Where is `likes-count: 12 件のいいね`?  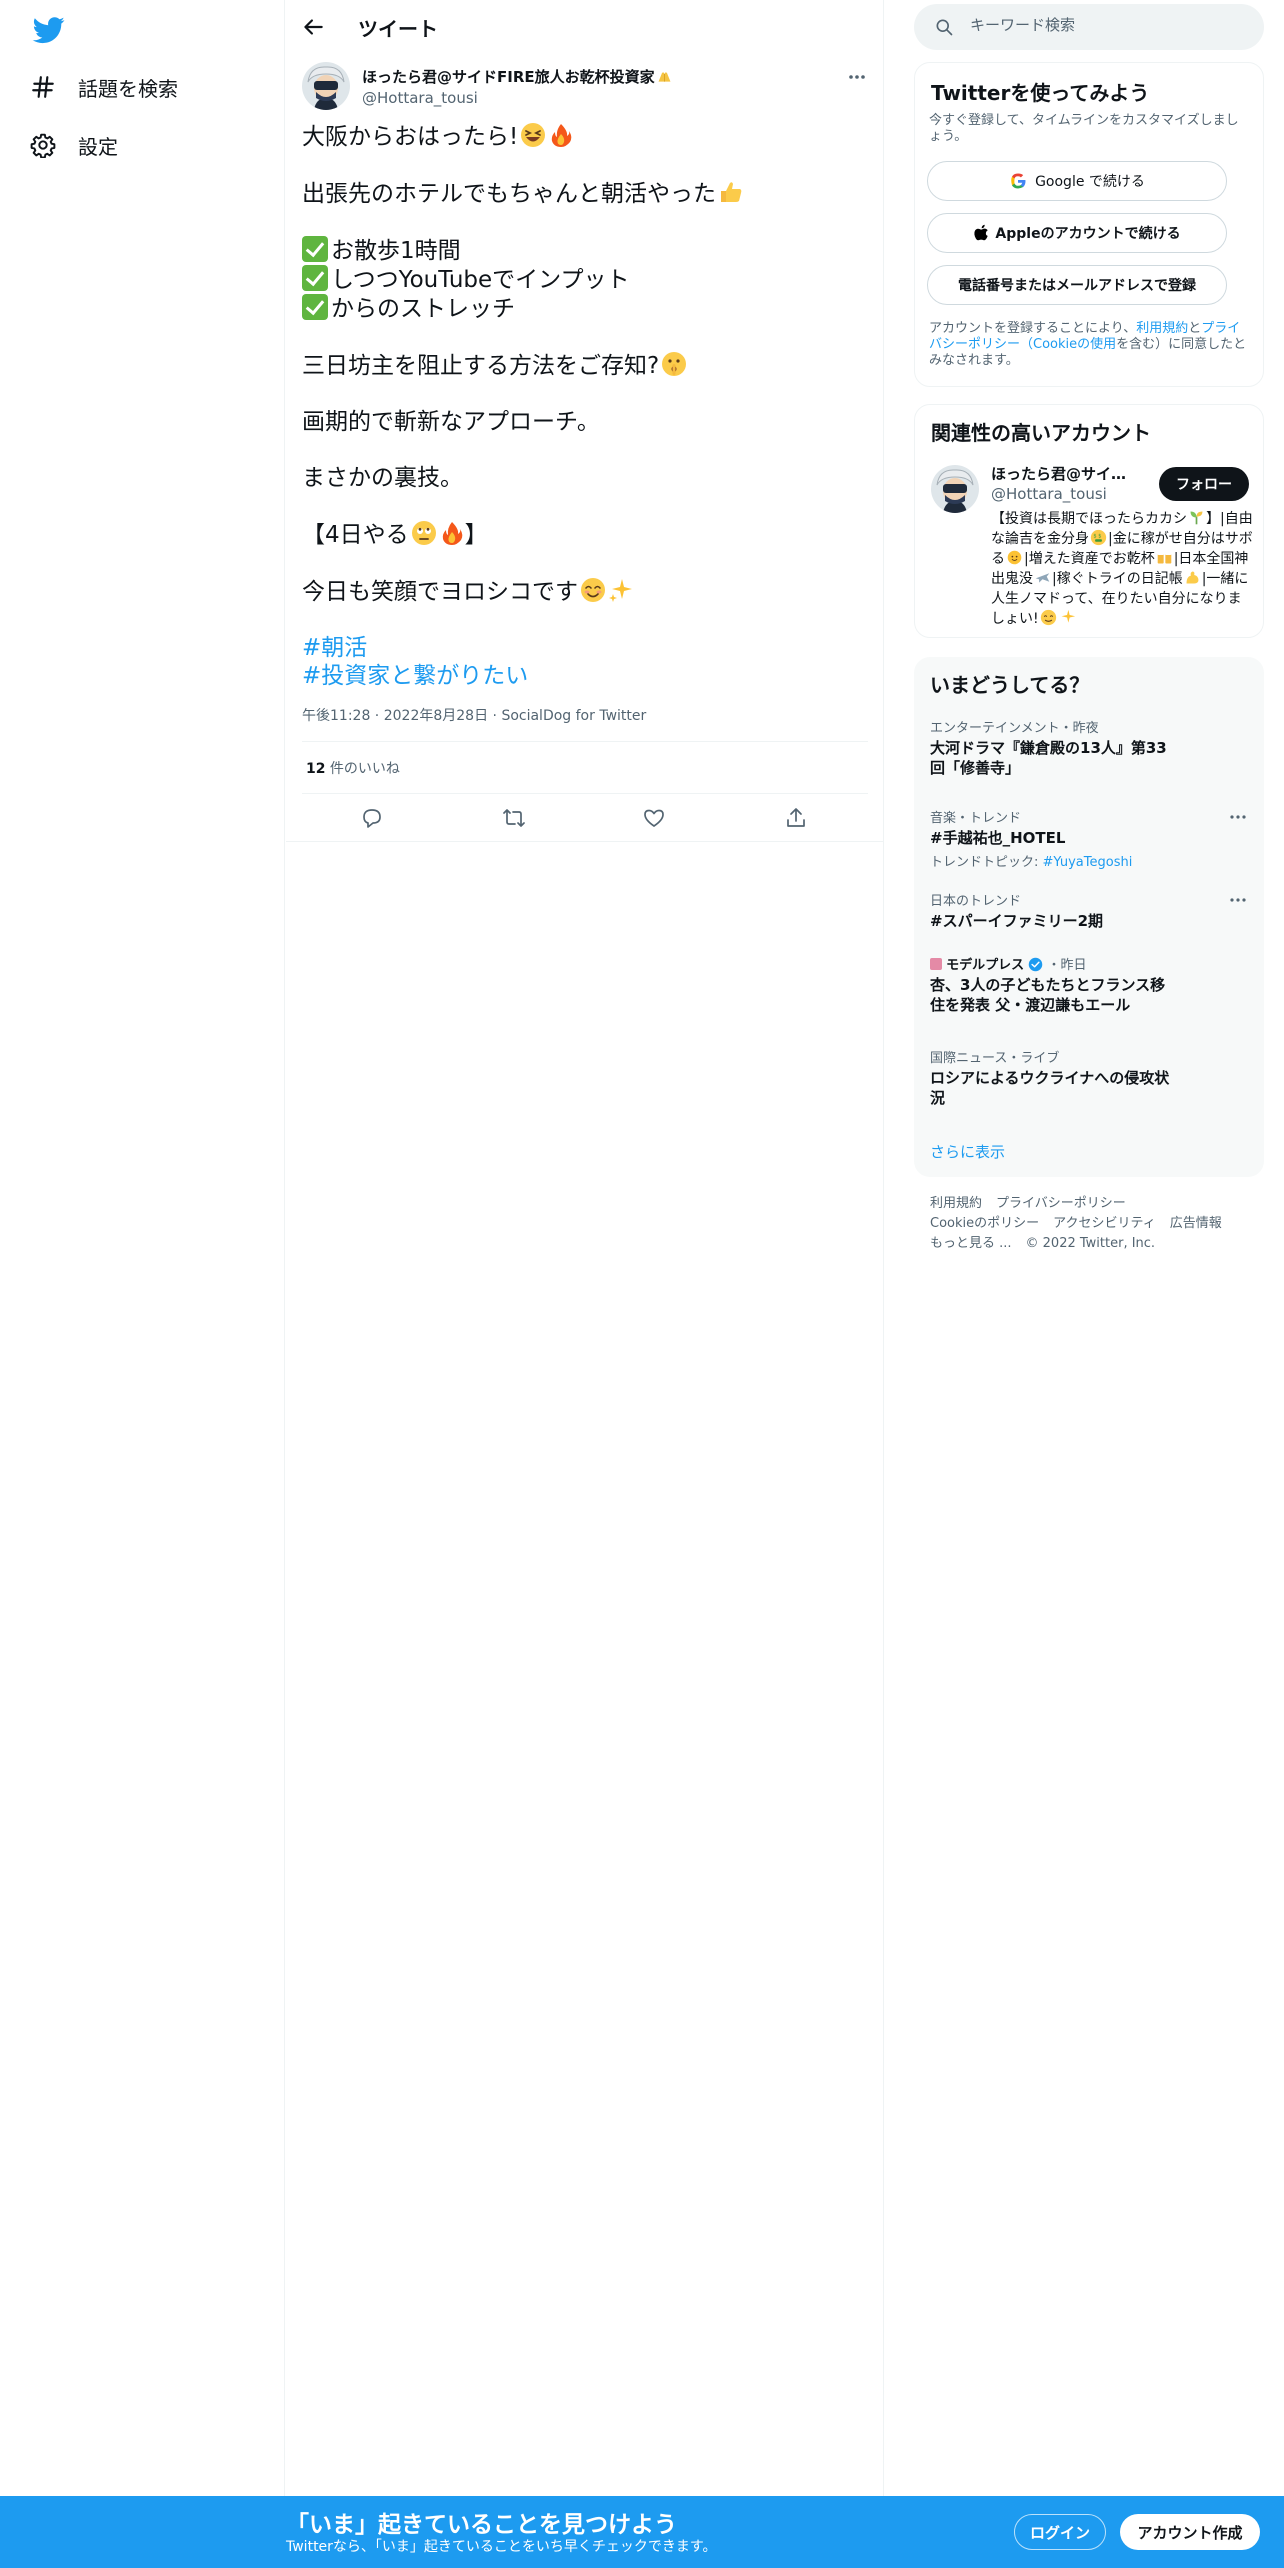 likes-count: 12 件のいいね is located at coordinates (353, 768).